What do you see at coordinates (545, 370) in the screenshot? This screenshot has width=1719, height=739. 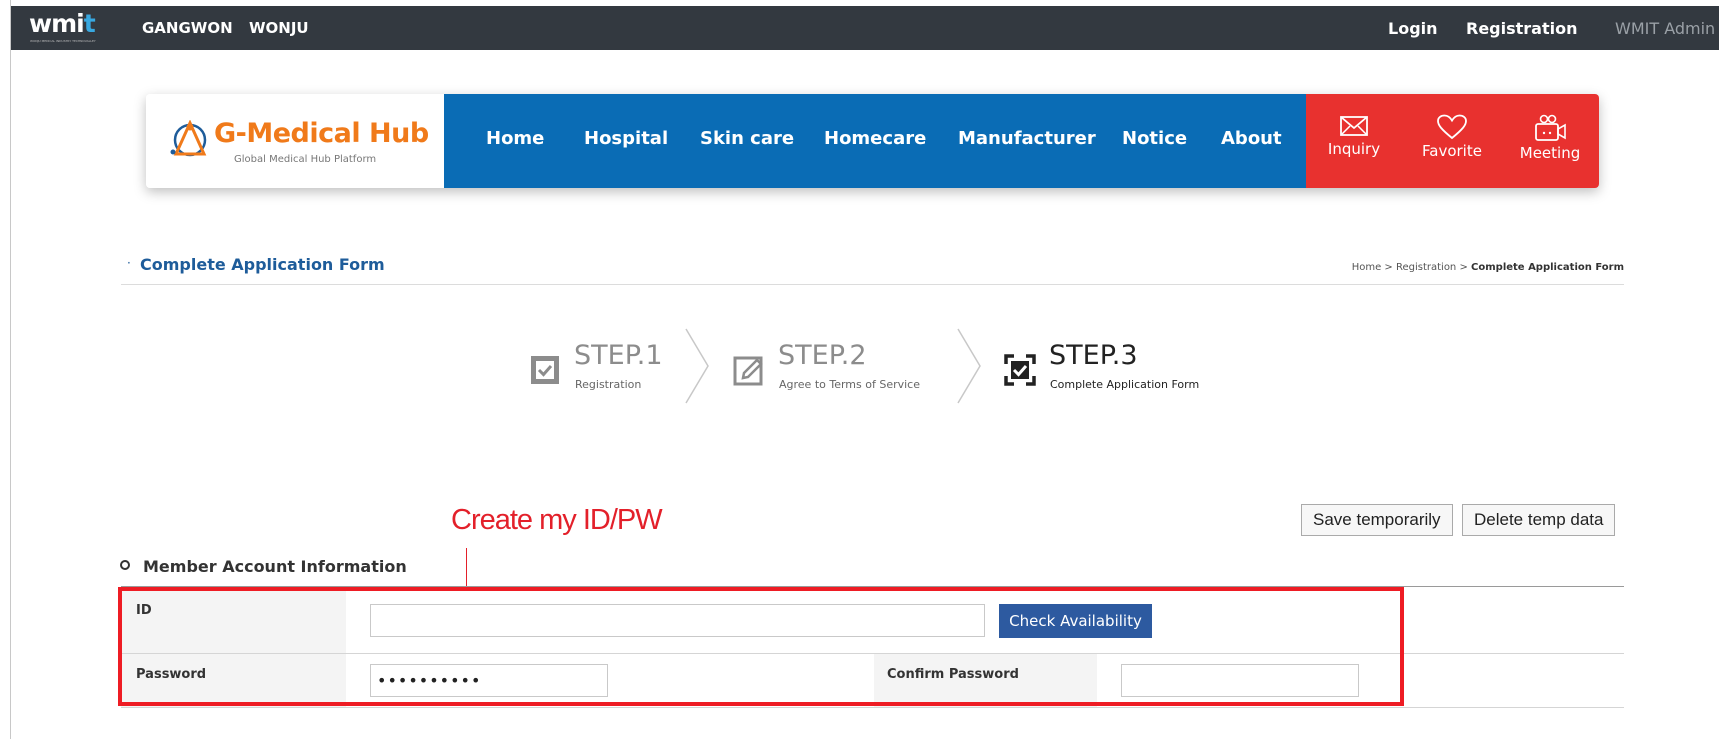 I see `checkbox-checked-icon` at bounding box center [545, 370].